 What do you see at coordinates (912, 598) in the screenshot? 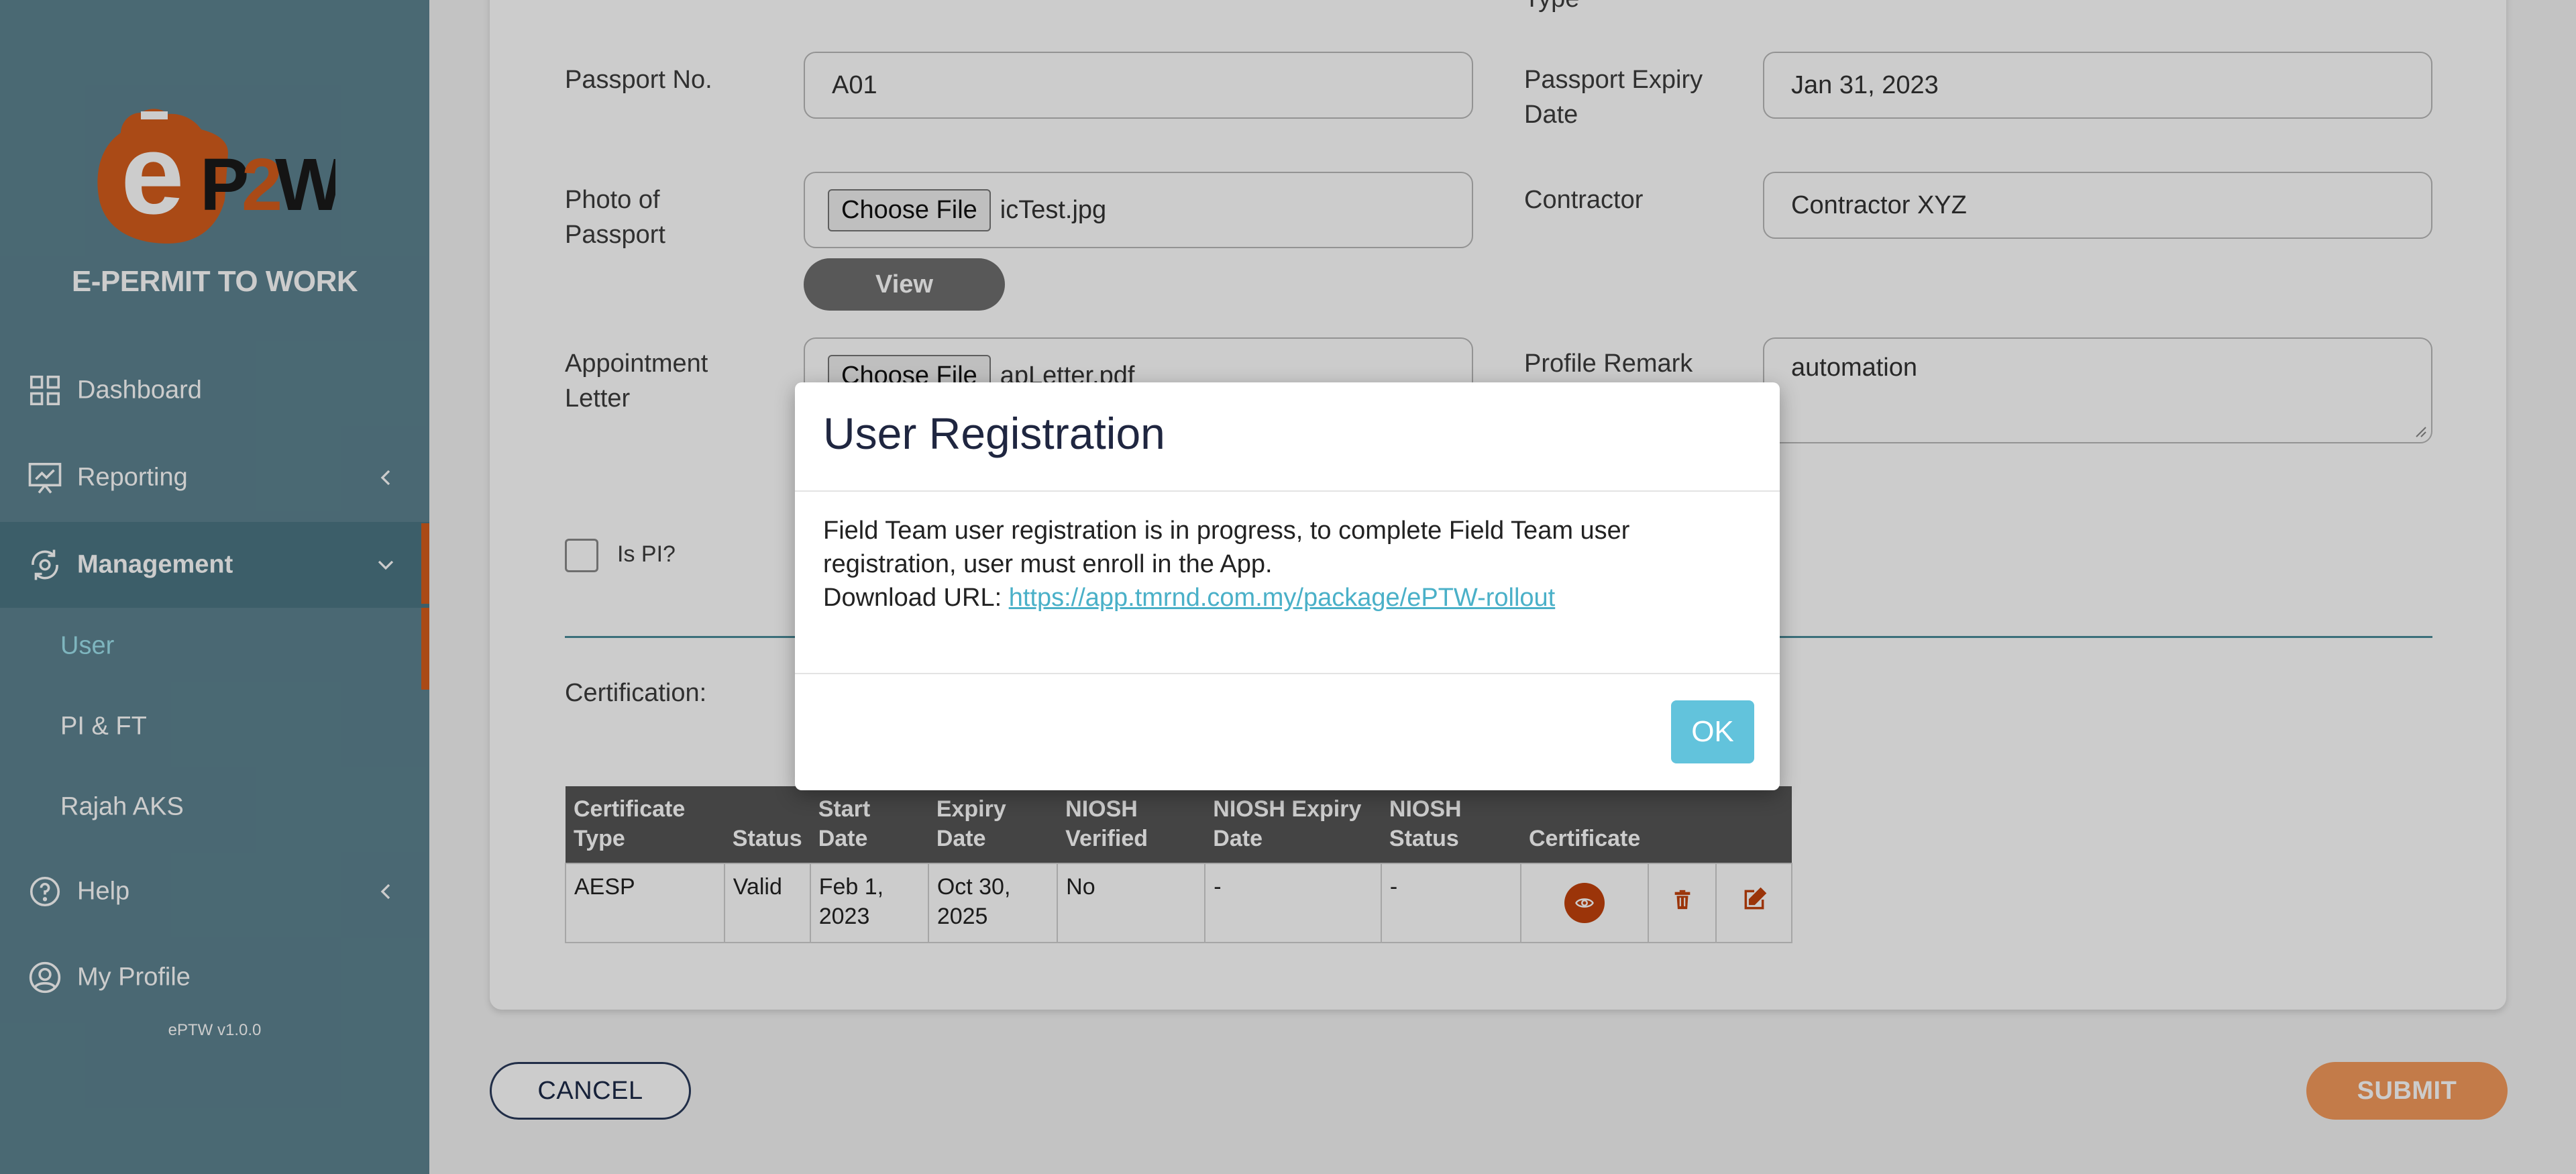
I see `download-label: Download URL:` at bounding box center [912, 598].